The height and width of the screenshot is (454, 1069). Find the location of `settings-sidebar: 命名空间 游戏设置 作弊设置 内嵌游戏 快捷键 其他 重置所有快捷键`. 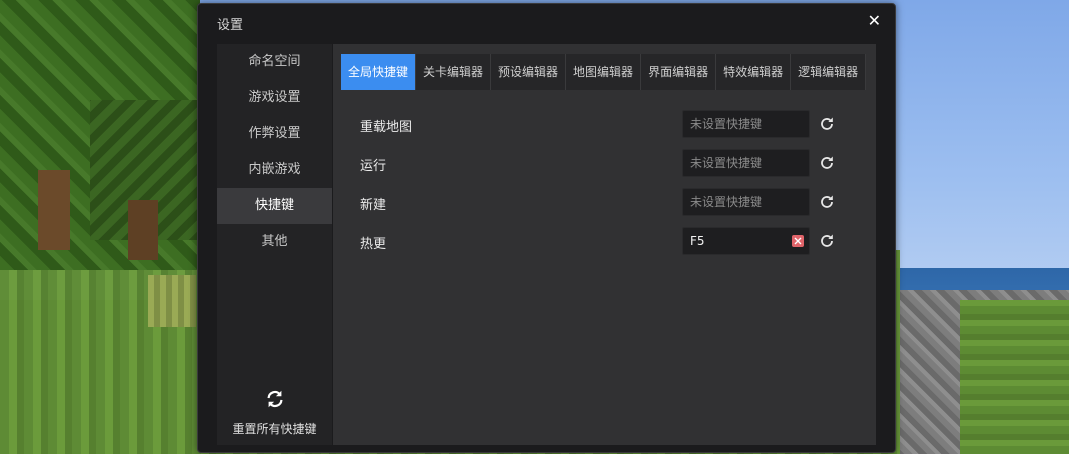

settings-sidebar: 命名空间 游戏设置 作弊设置 内嵌游戏 快捷键 其他 重置所有快捷键 is located at coordinates (274, 244).